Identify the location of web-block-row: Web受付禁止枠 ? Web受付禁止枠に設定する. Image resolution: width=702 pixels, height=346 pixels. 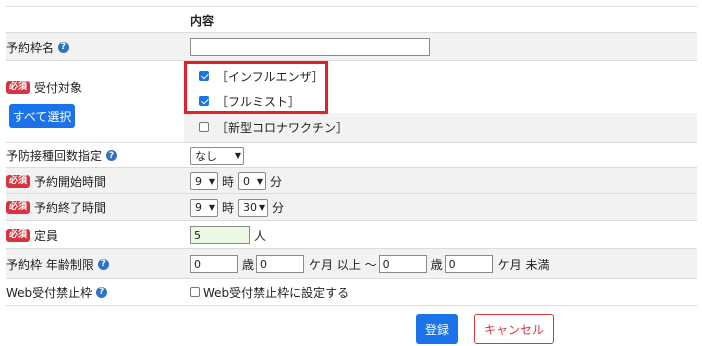
(351, 292).